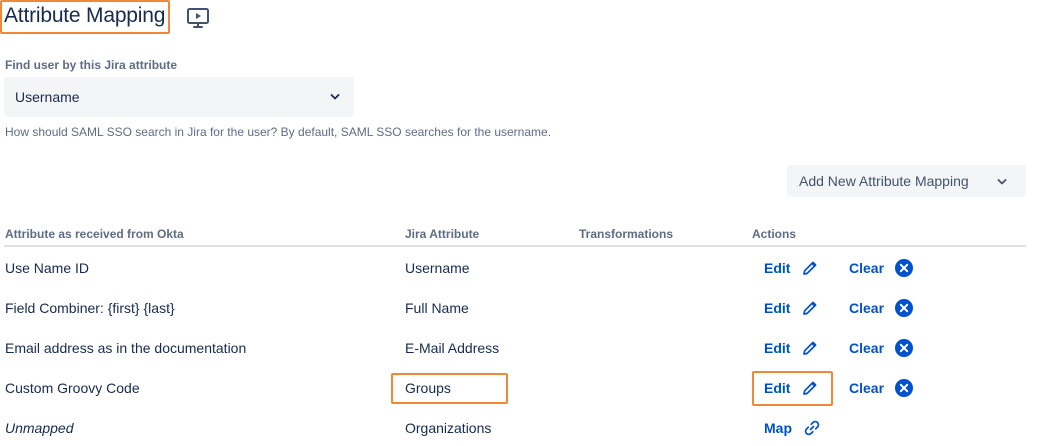 This screenshot has height=446, width=1038. I want to click on lookup-selected-value: Username, so click(47, 97).